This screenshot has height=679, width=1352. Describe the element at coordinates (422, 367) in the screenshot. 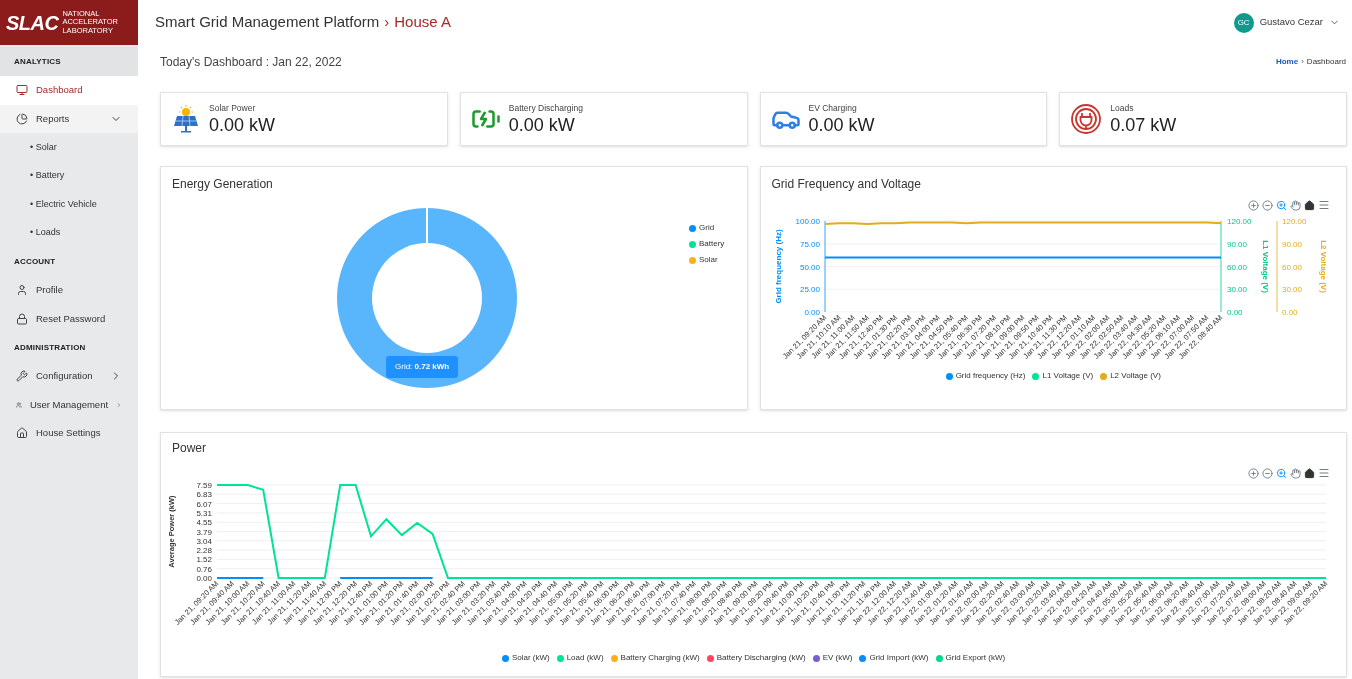

I see `chart-tooltip: Grid: 0.72 kWh` at that location.